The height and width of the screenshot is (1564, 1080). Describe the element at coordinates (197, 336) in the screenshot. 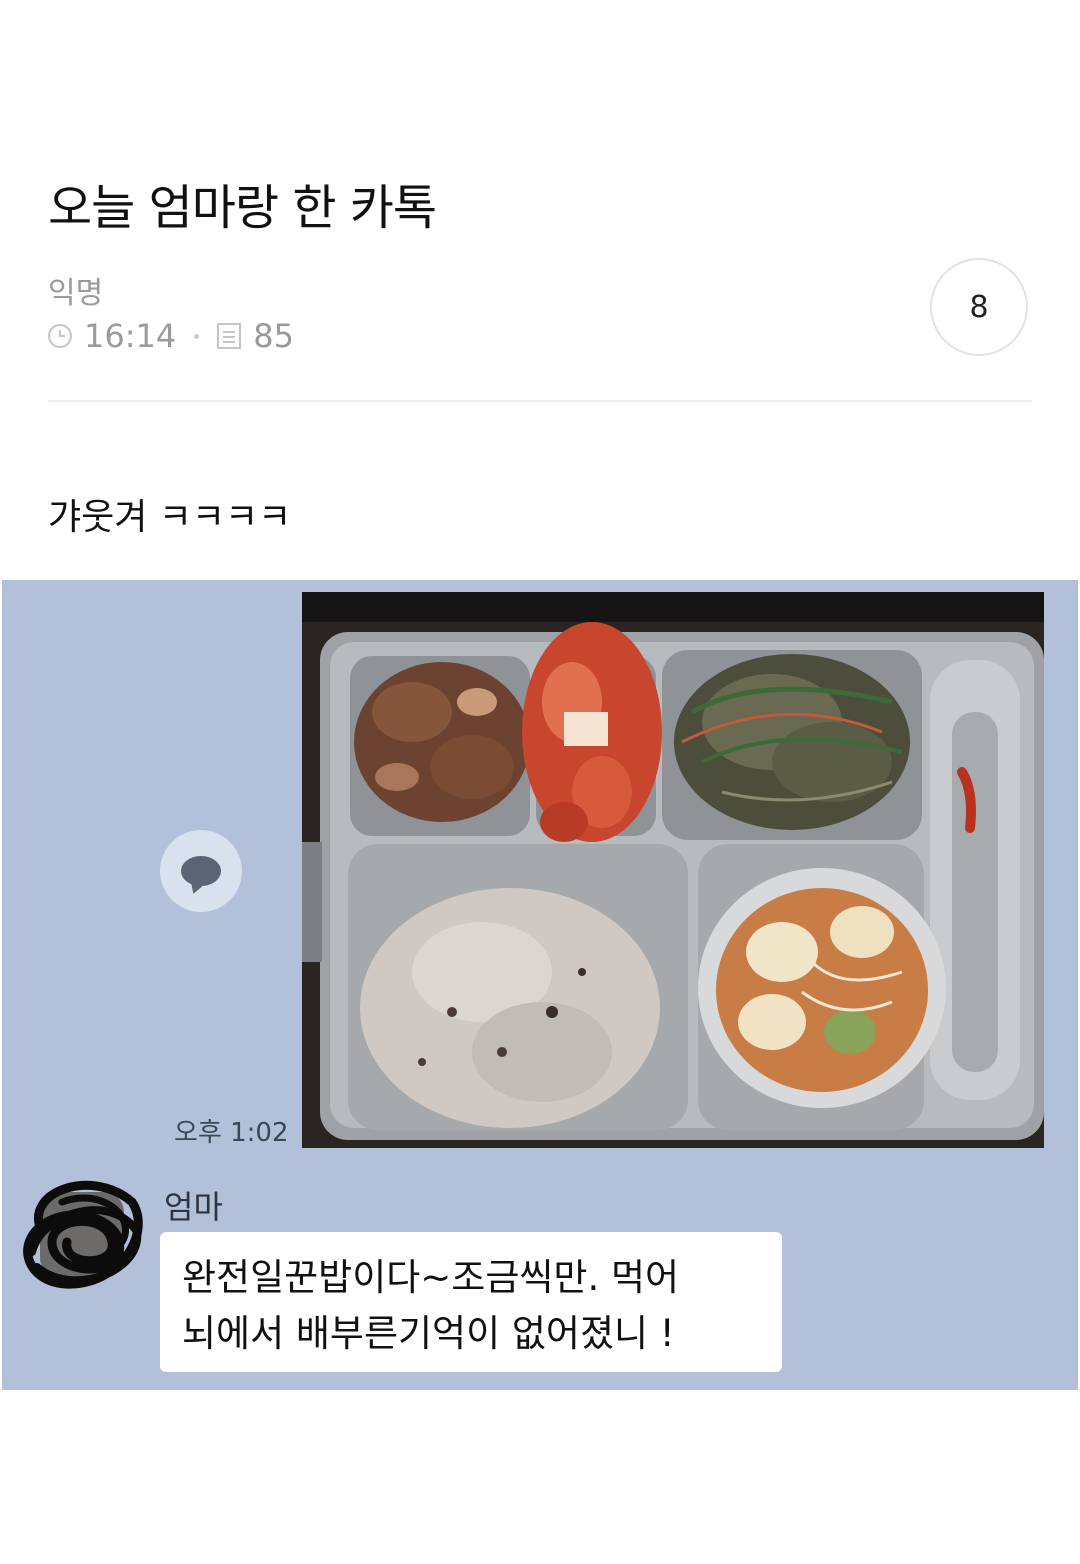

I see `meta-separator` at that location.